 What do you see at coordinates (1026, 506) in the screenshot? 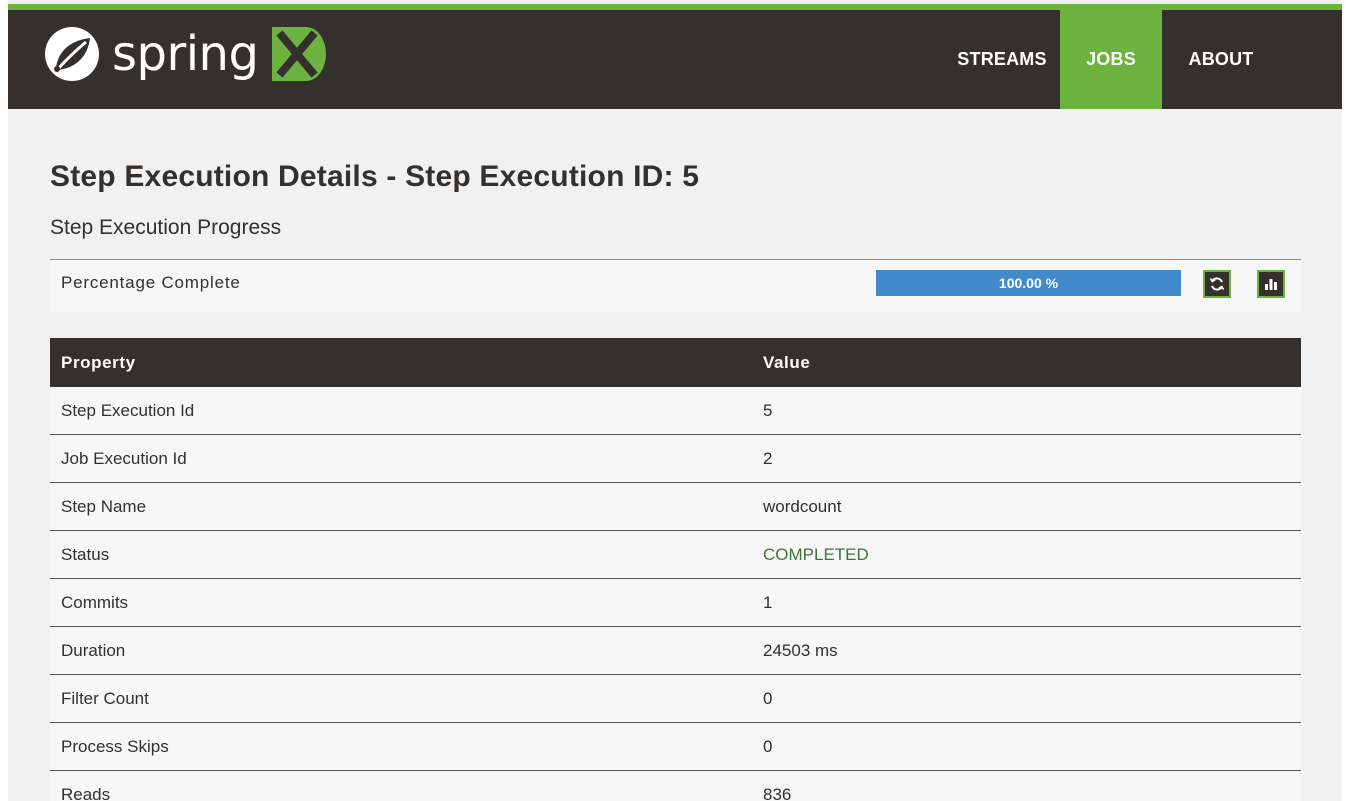
I see `value-cell: wordcount` at bounding box center [1026, 506].